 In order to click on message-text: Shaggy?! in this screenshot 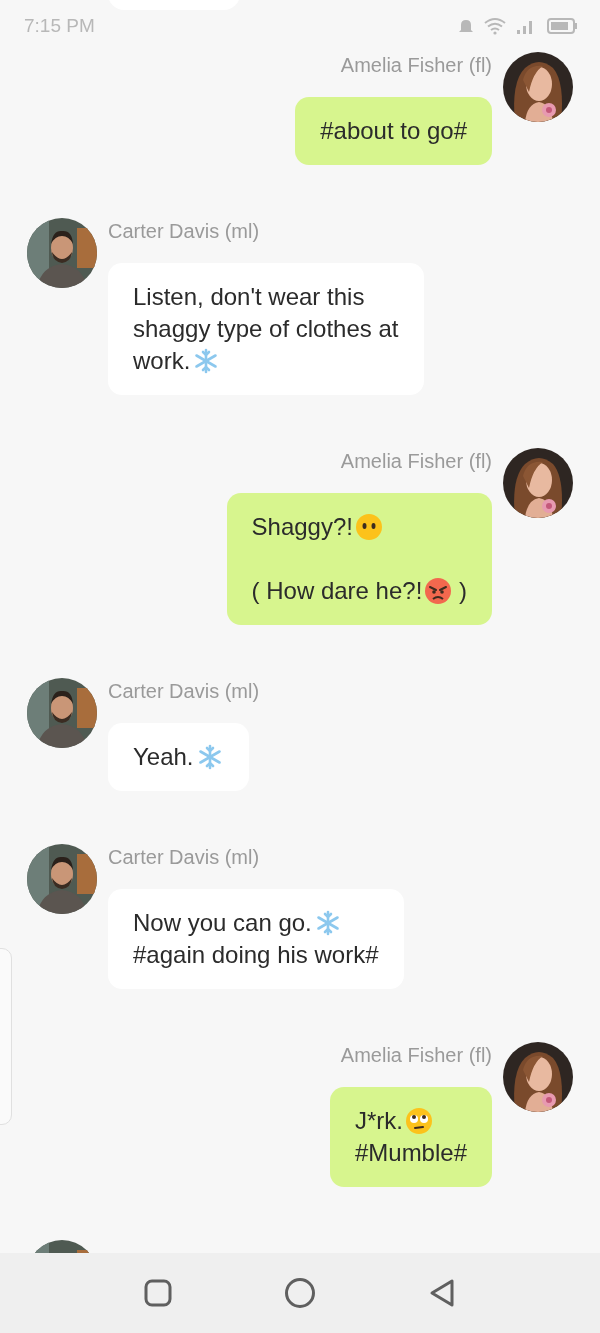, I will do `click(302, 527)`.